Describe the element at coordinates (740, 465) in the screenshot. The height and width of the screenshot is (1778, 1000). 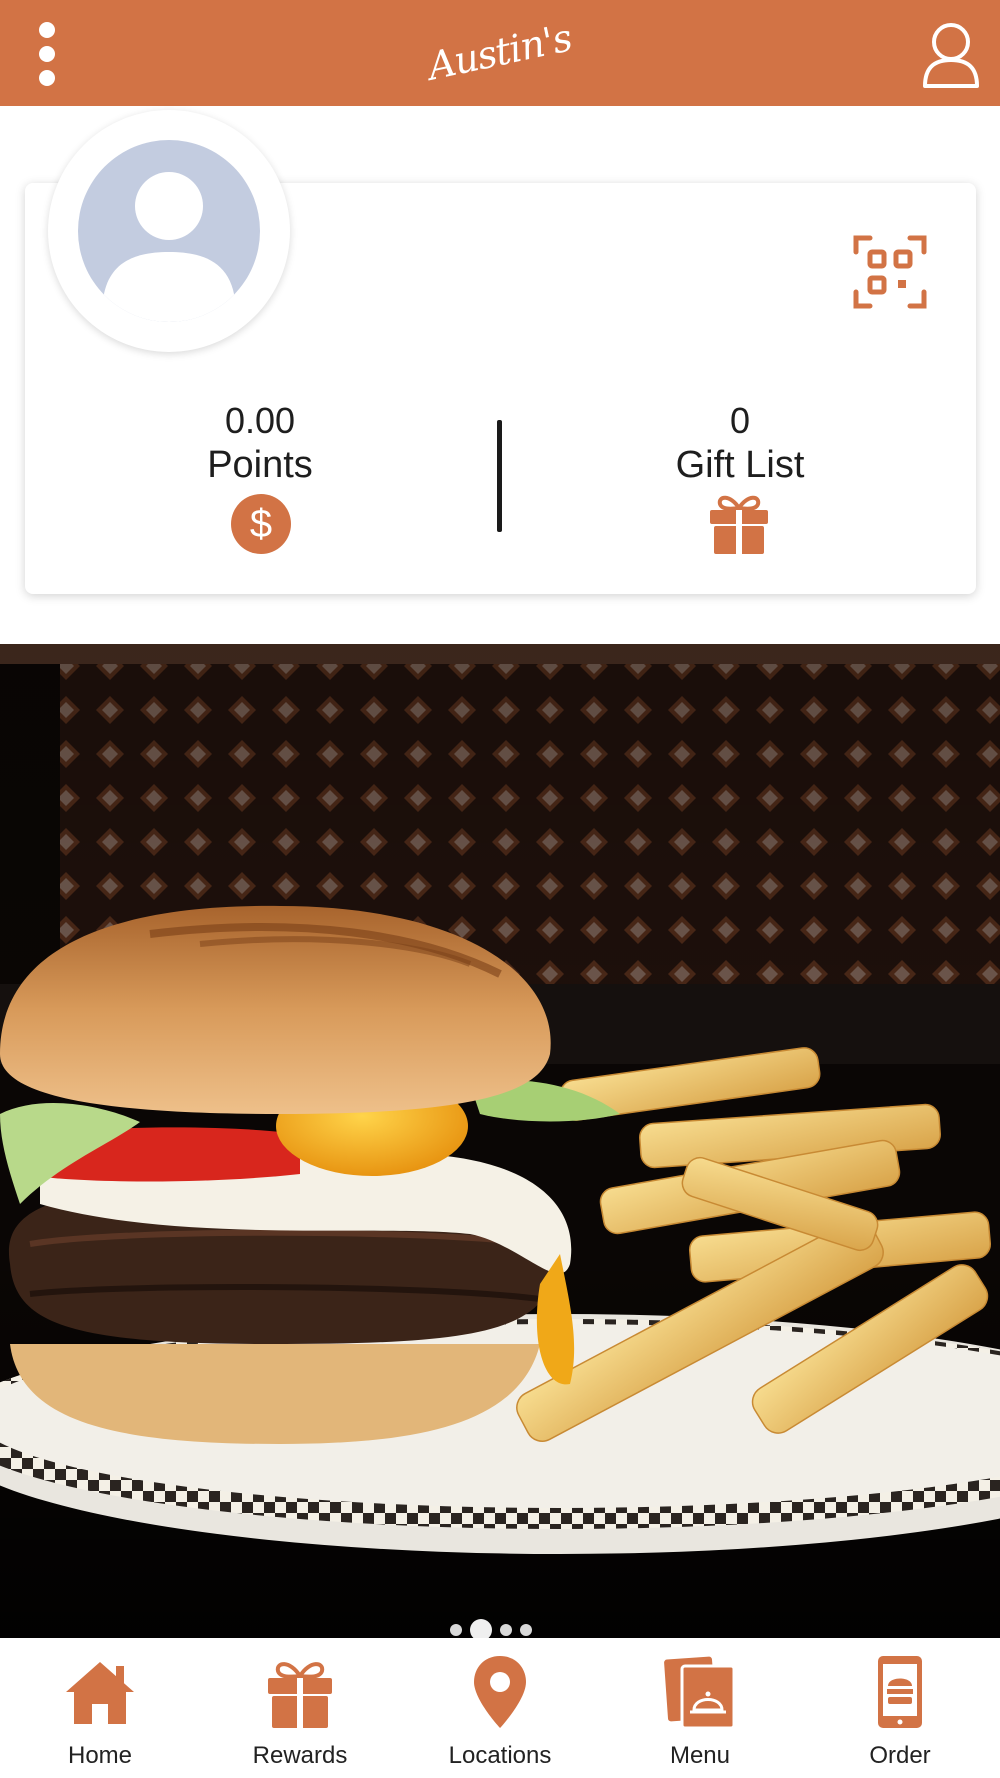
I see `gift-list-label: Gift List` at that location.